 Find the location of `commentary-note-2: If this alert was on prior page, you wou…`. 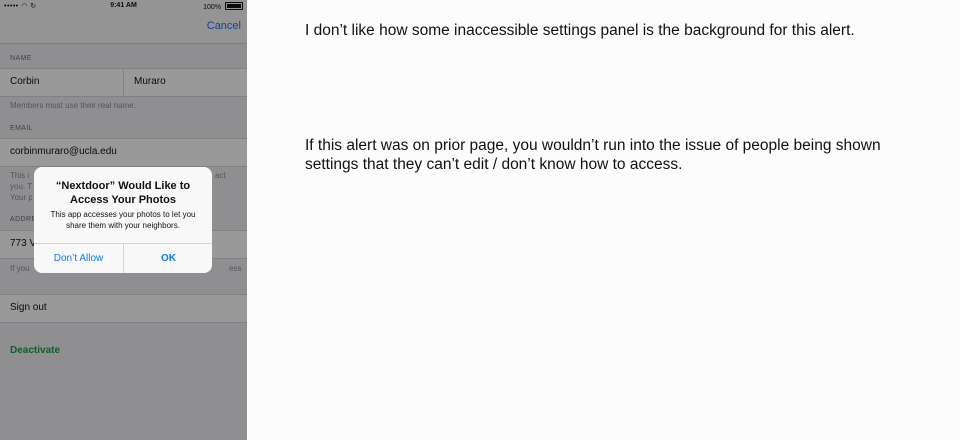

commentary-note-2: If this alert was on prior page, you wou… is located at coordinates (593, 155).